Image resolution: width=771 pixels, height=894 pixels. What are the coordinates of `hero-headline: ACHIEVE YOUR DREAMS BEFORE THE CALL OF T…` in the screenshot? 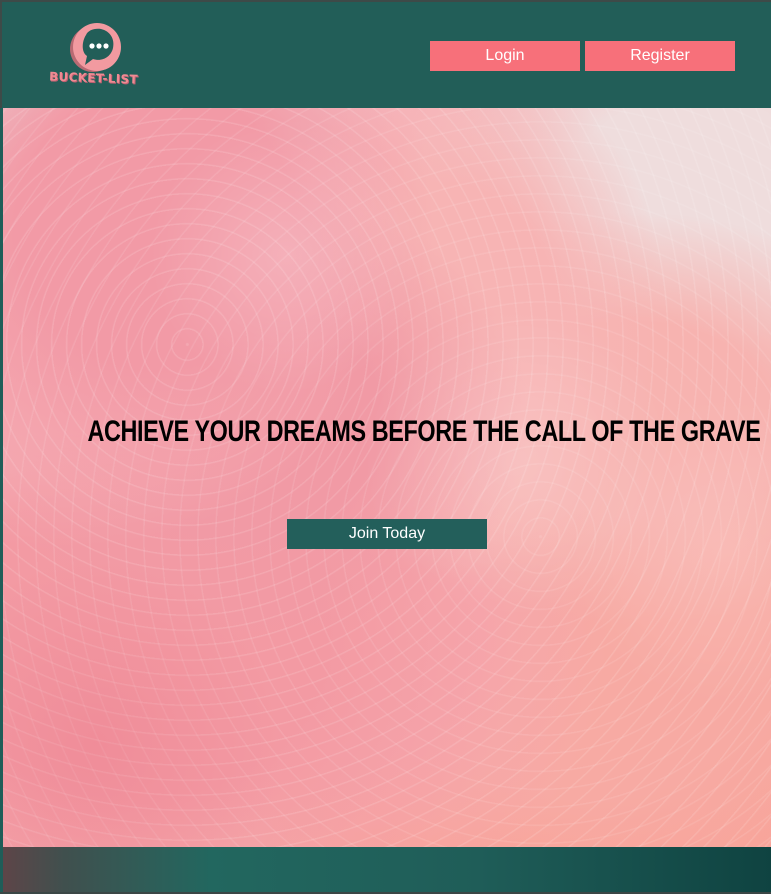 It's located at (424, 431).